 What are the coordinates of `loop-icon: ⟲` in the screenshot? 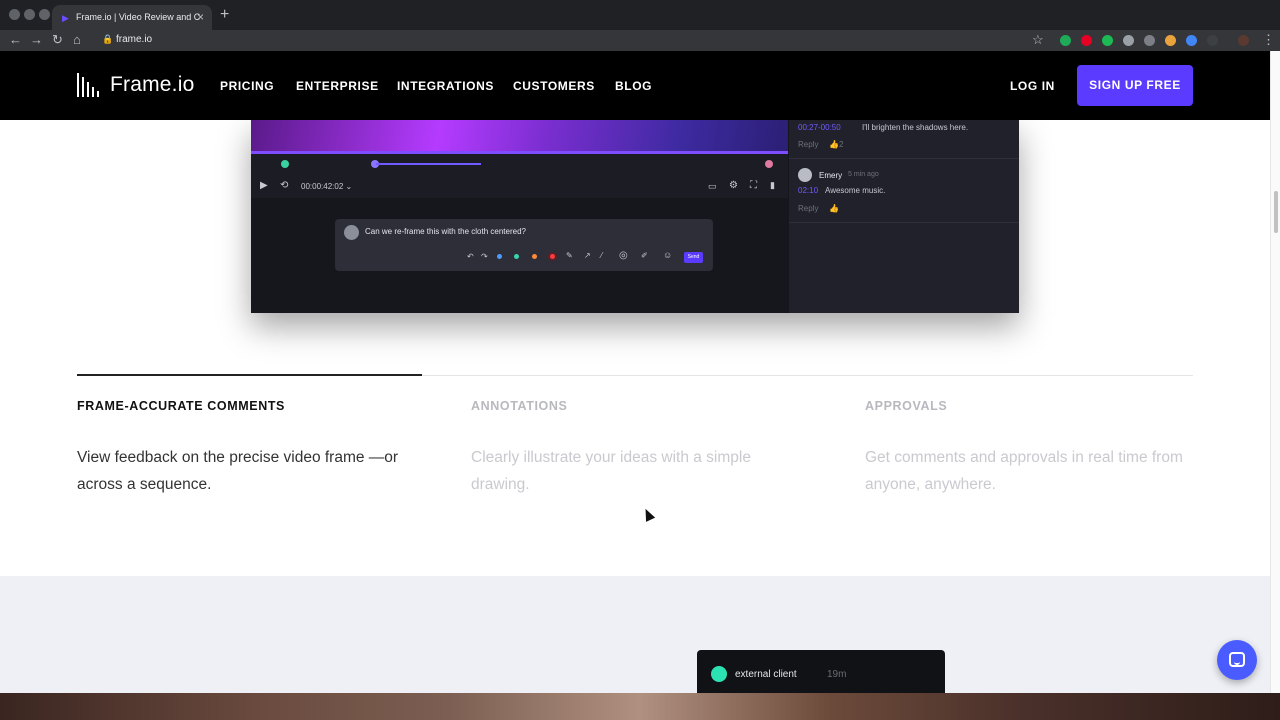 It's located at (284, 185).